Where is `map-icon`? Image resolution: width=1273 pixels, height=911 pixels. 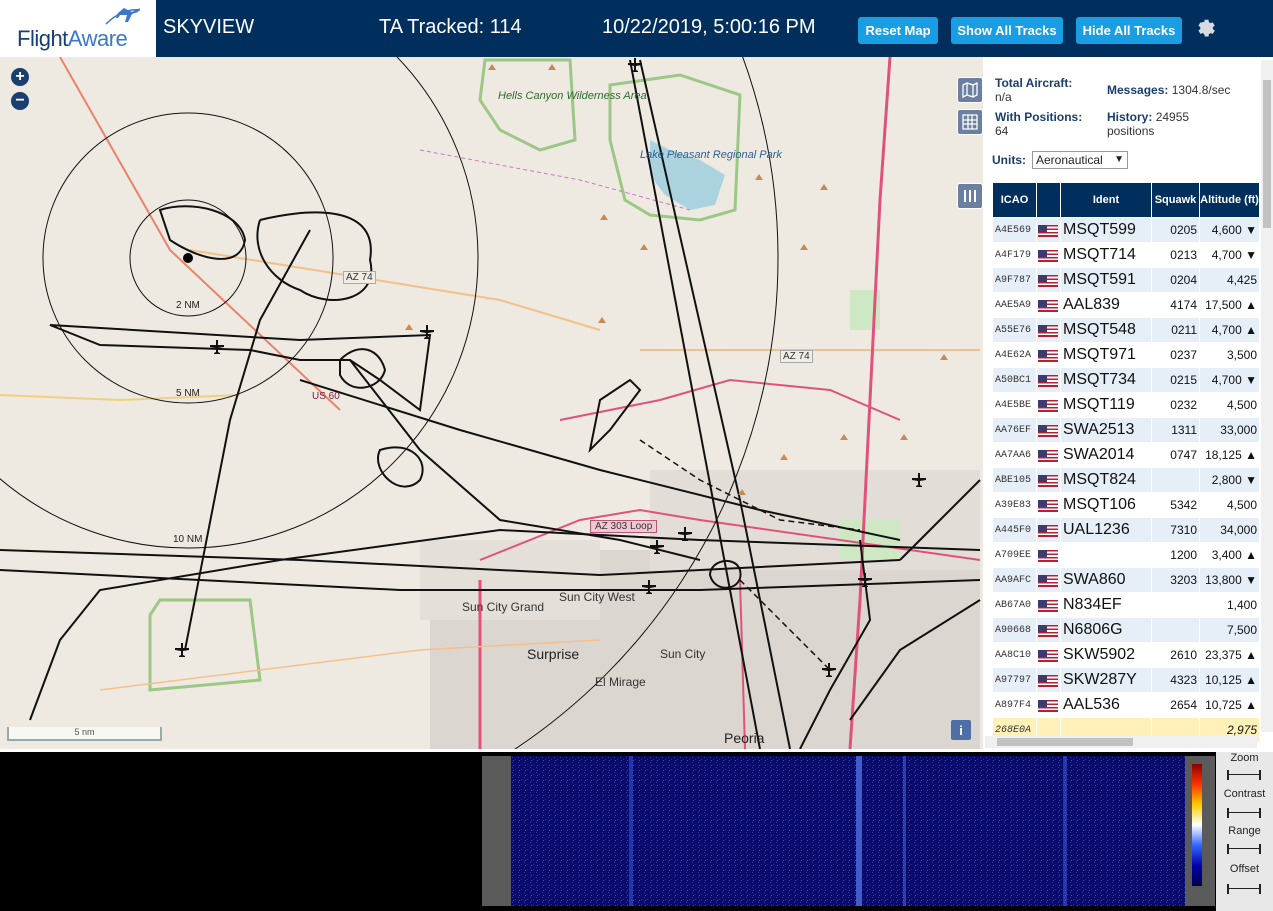
map-icon is located at coordinates (970, 90).